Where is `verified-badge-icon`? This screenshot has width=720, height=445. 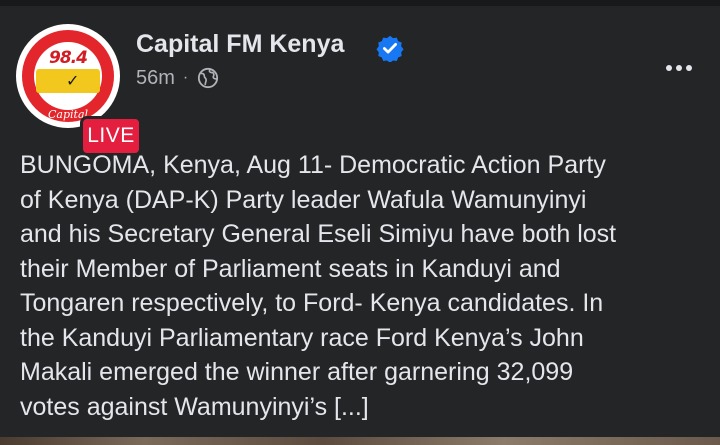 verified-badge-icon is located at coordinates (390, 48).